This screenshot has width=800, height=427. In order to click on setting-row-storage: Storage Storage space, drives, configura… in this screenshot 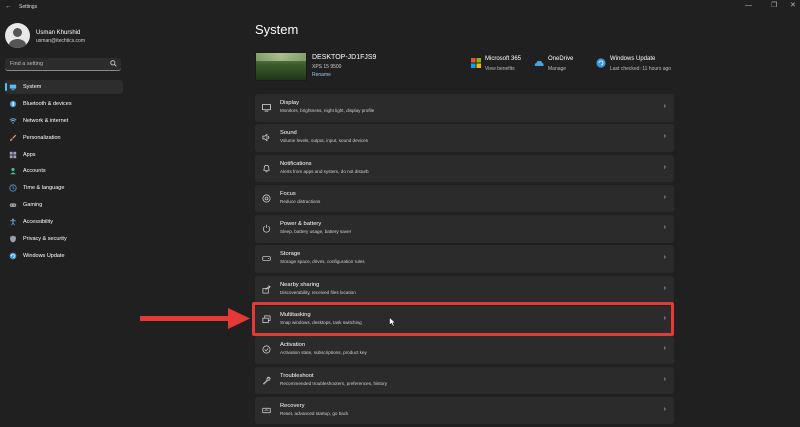, I will do `click(464, 259)`.